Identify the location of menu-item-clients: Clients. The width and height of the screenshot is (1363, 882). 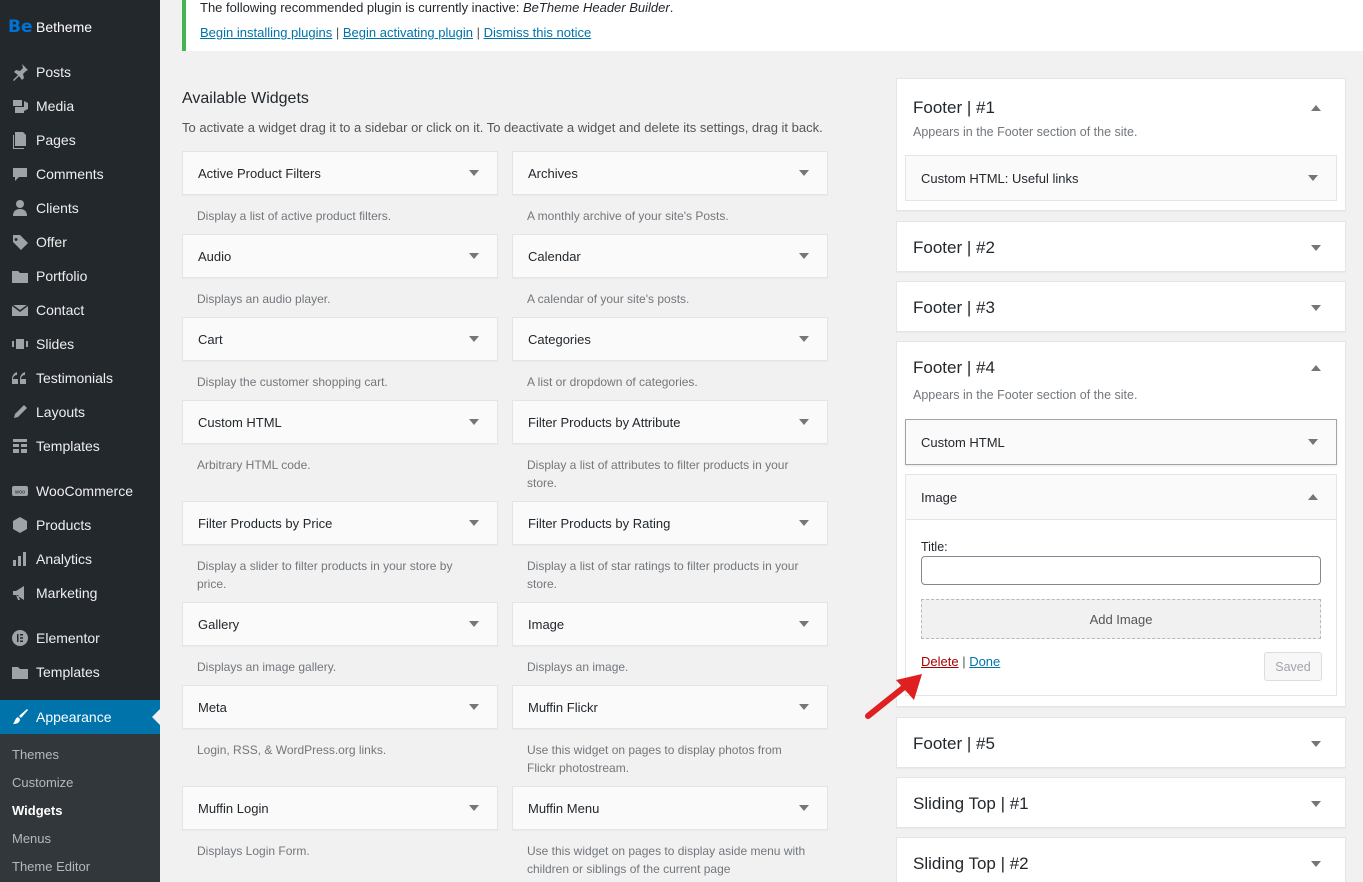
(80, 208).